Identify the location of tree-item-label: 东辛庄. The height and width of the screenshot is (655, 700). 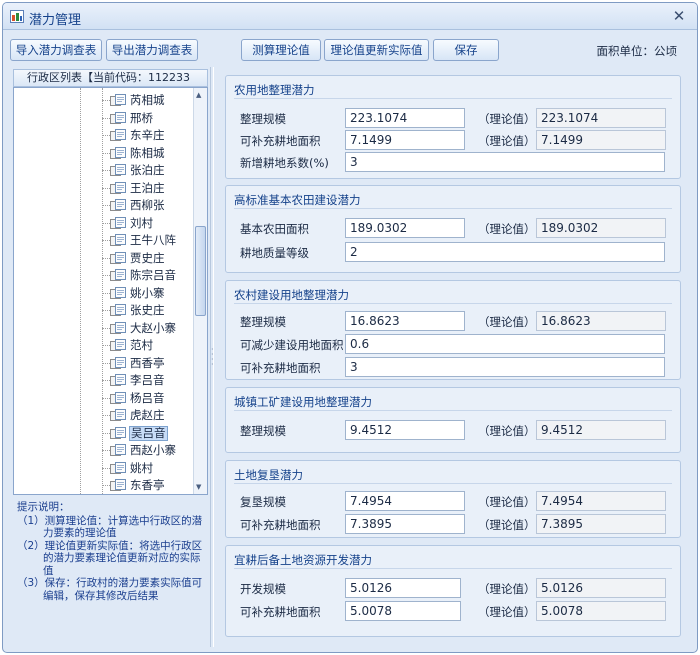
(147, 135).